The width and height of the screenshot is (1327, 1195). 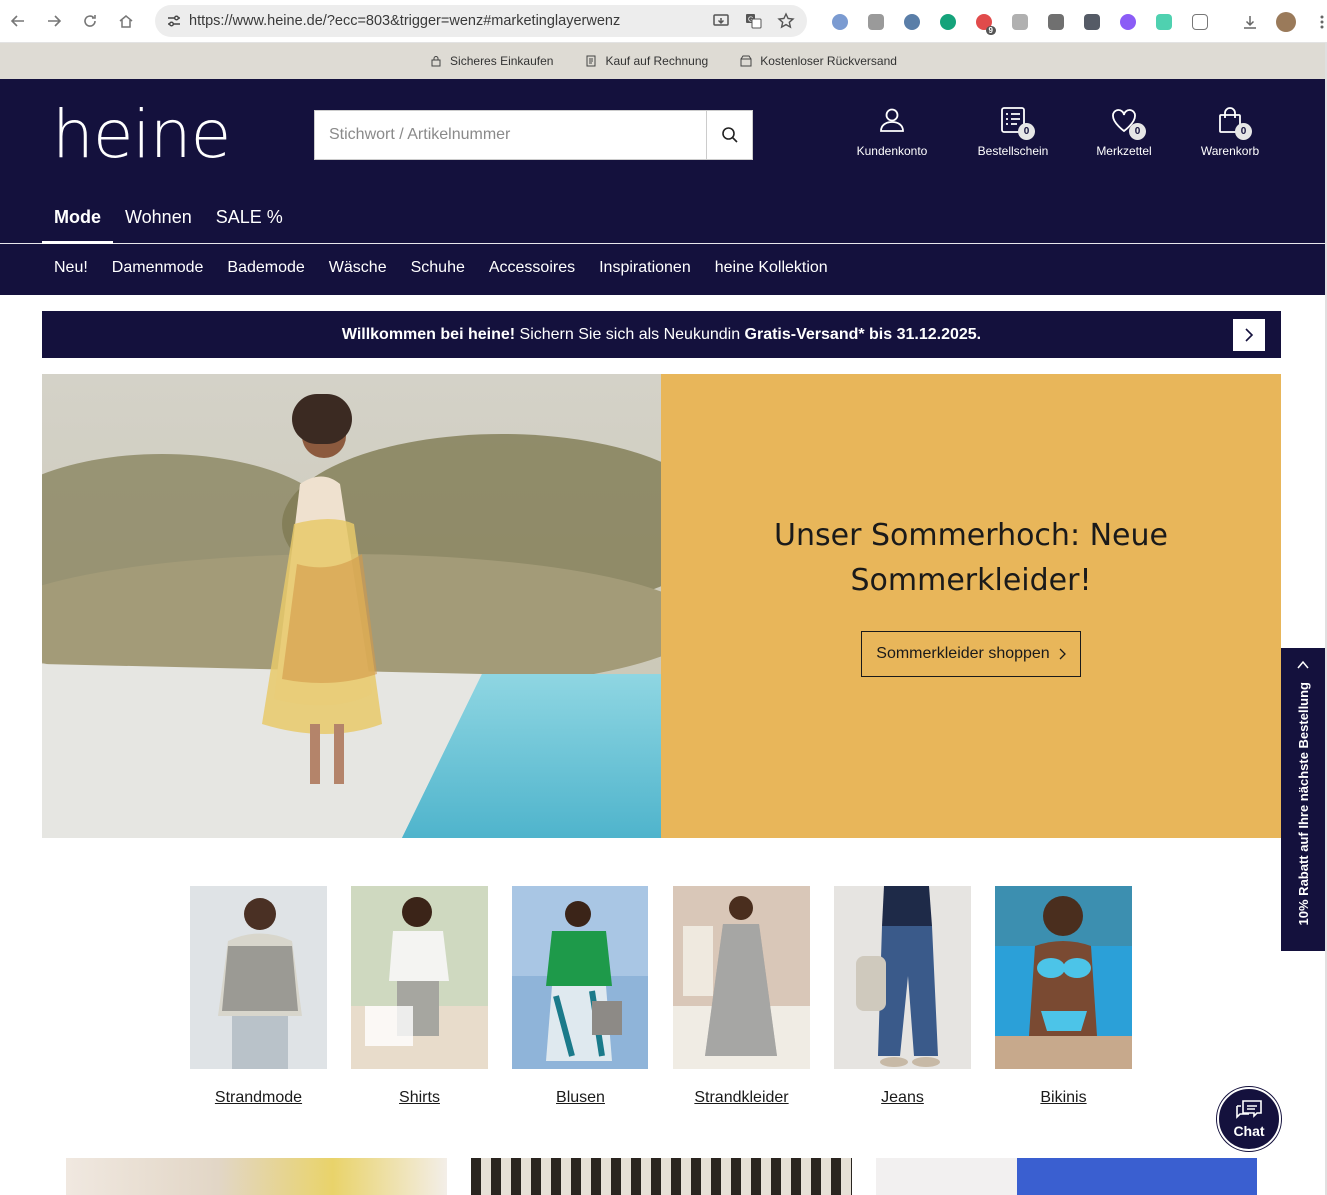 I want to click on search-input, so click(x=510, y=135).